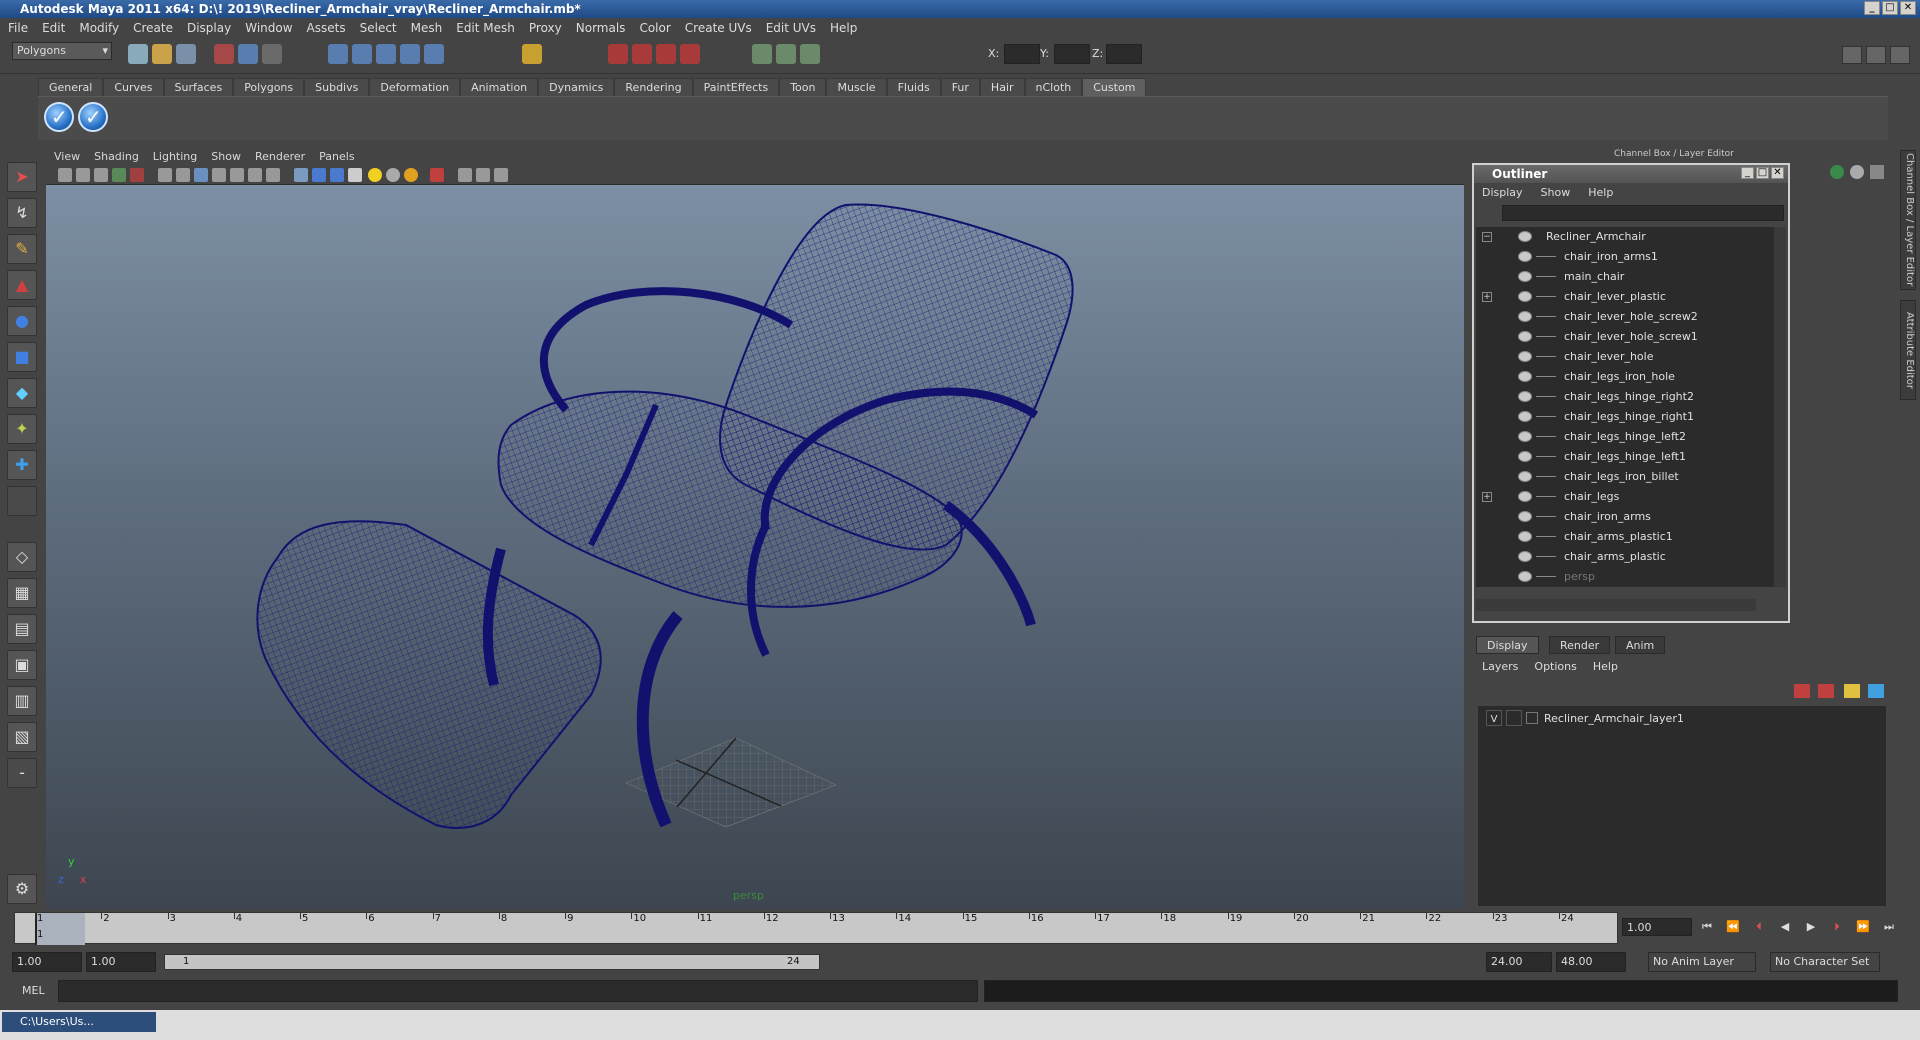  What do you see at coordinates (960, 87) in the screenshot?
I see `shelf-tab-fur: Fur` at bounding box center [960, 87].